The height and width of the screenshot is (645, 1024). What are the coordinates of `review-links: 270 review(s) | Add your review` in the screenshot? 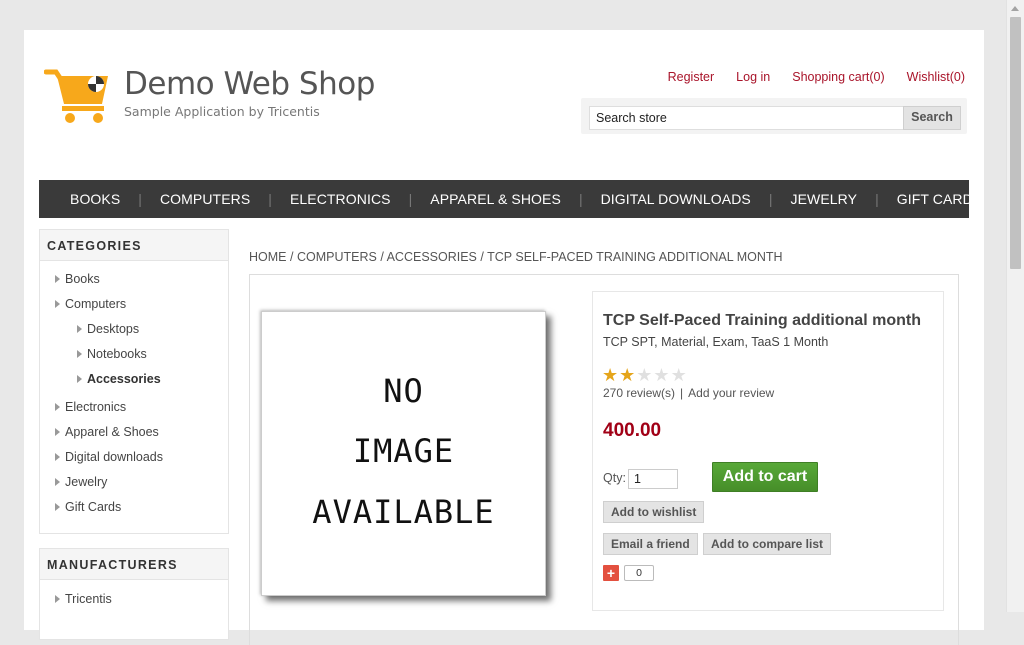 It's located at (688, 393).